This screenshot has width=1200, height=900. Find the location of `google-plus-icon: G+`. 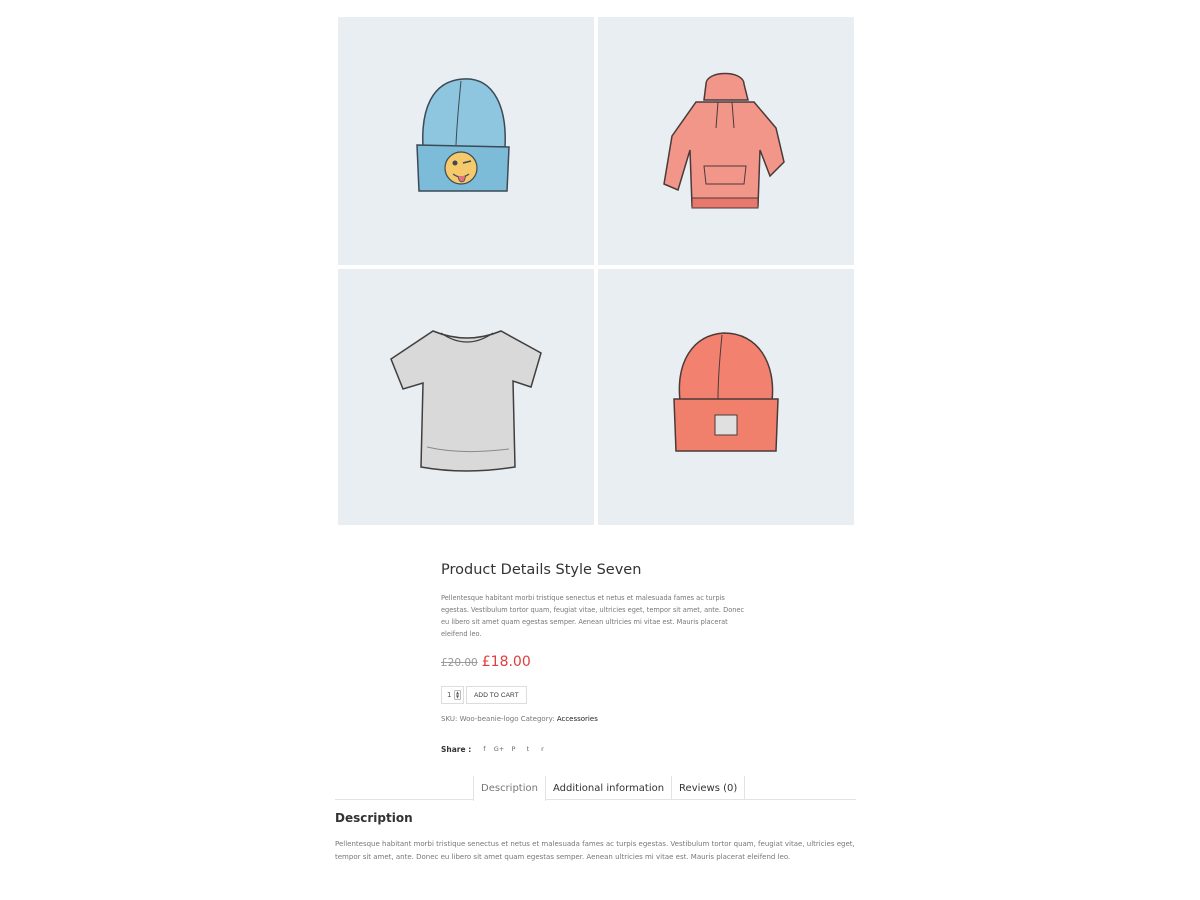

google-plus-icon: G+ is located at coordinates (499, 749).